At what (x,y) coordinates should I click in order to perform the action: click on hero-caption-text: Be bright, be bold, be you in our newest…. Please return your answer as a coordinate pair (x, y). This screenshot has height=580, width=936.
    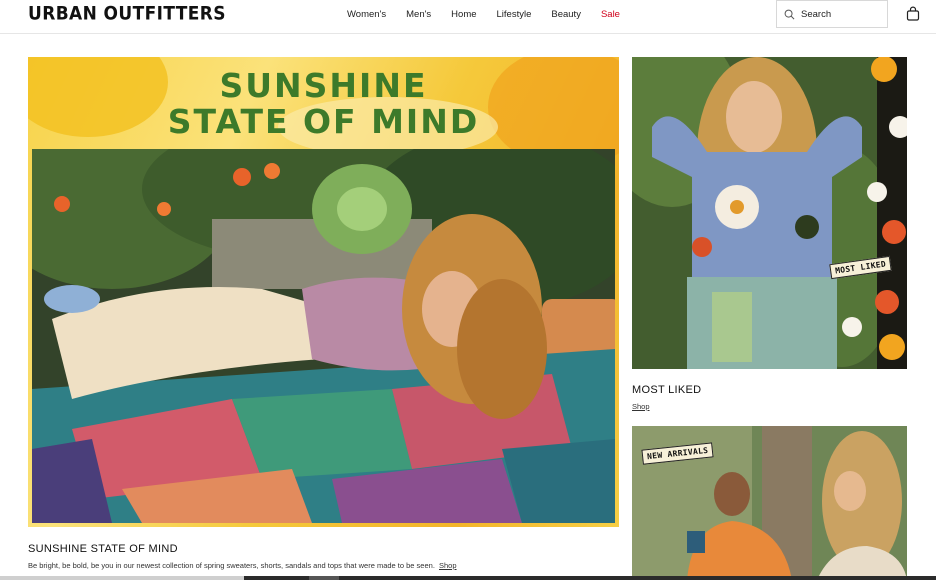
    Looking at the image, I should click on (231, 565).